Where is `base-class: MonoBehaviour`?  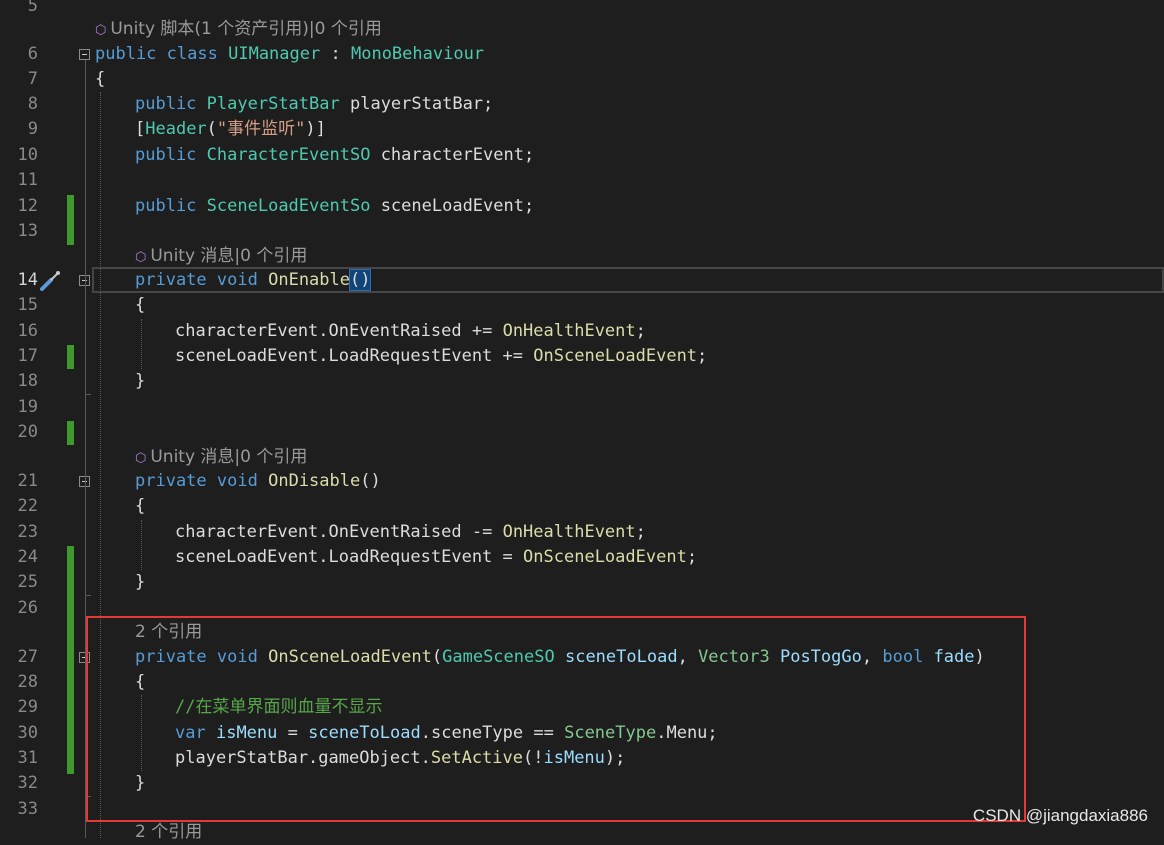
base-class: MonoBehaviour is located at coordinates (417, 54).